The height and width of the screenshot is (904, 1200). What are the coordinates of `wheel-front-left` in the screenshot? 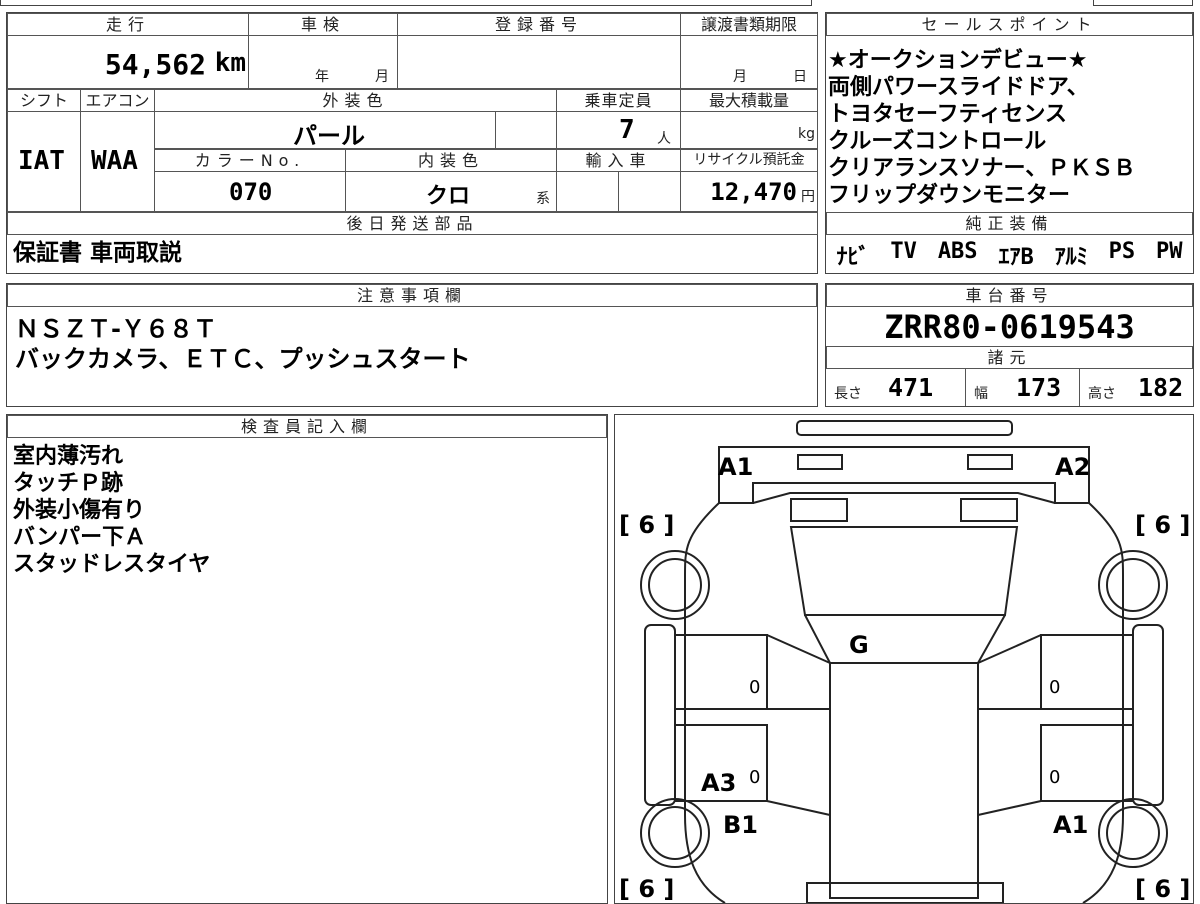 It's located at (675, 585).